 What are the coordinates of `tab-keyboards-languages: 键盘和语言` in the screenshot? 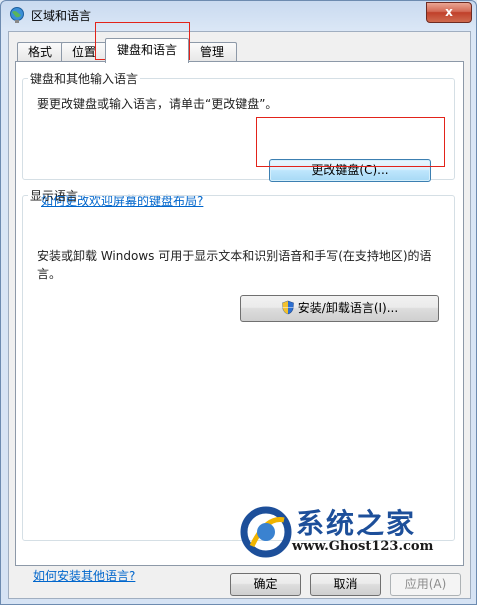 It's located at (147, 50).